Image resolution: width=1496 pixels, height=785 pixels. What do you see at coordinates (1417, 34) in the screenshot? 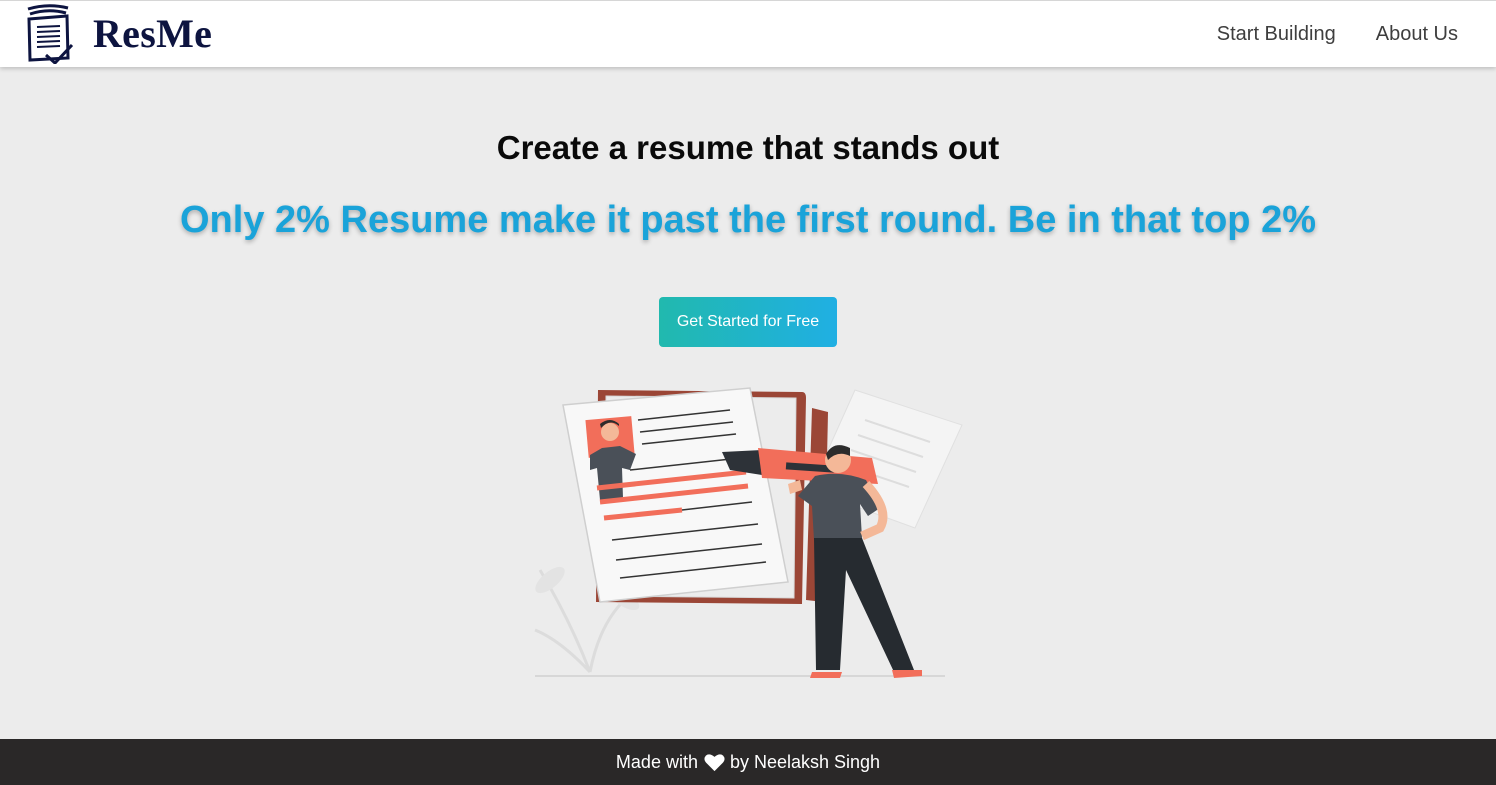
I see `nav-link-about-us: About Us` at bounding box center [1417, 34].